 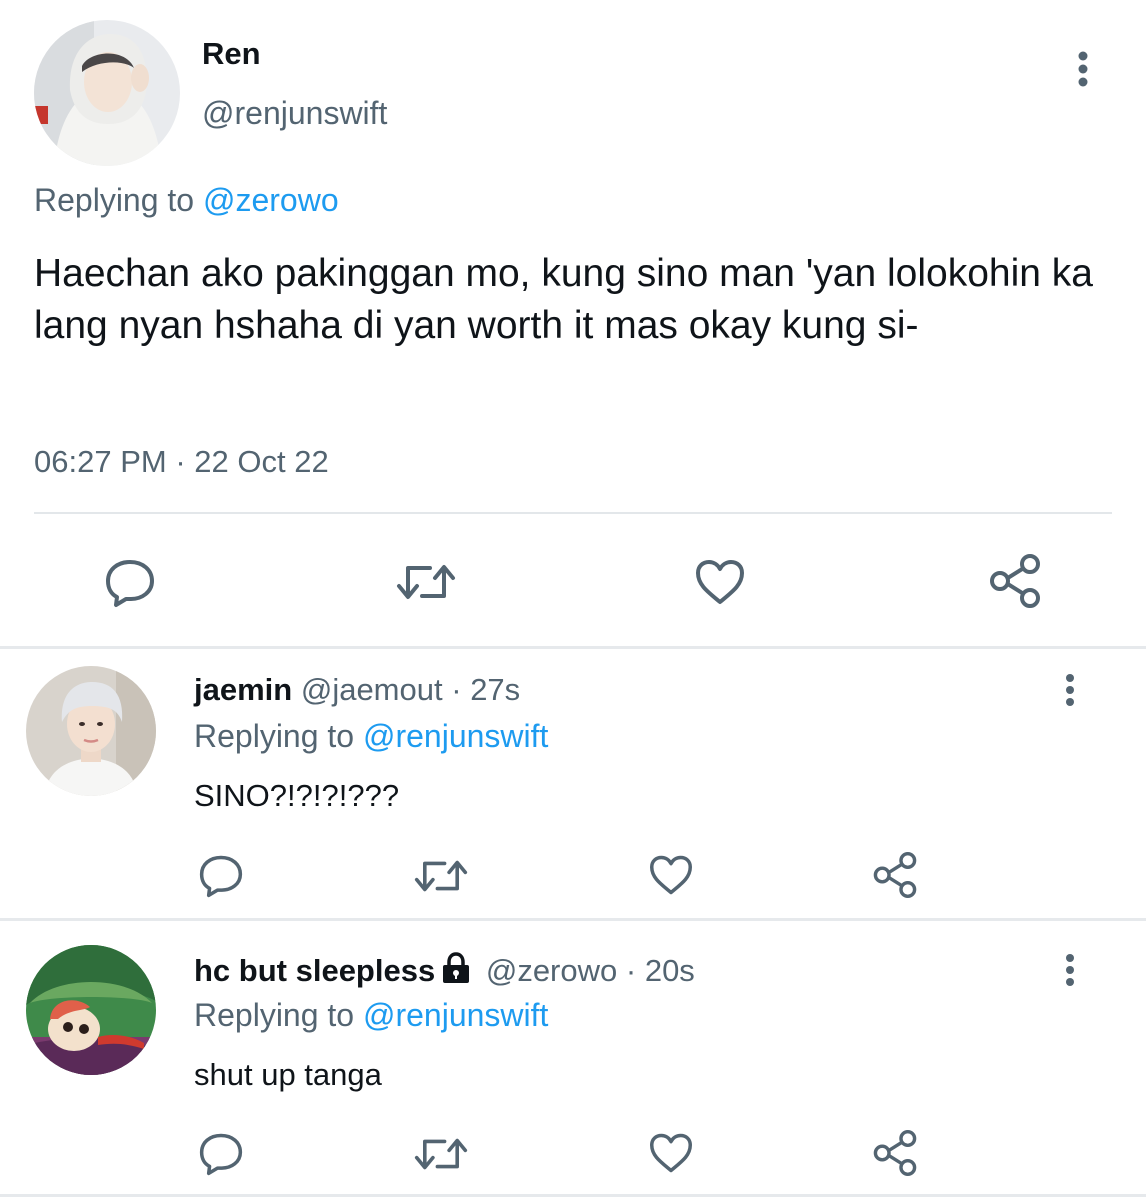 I want to click on reply-display-name: jaemin, so click(x=243, y=689).